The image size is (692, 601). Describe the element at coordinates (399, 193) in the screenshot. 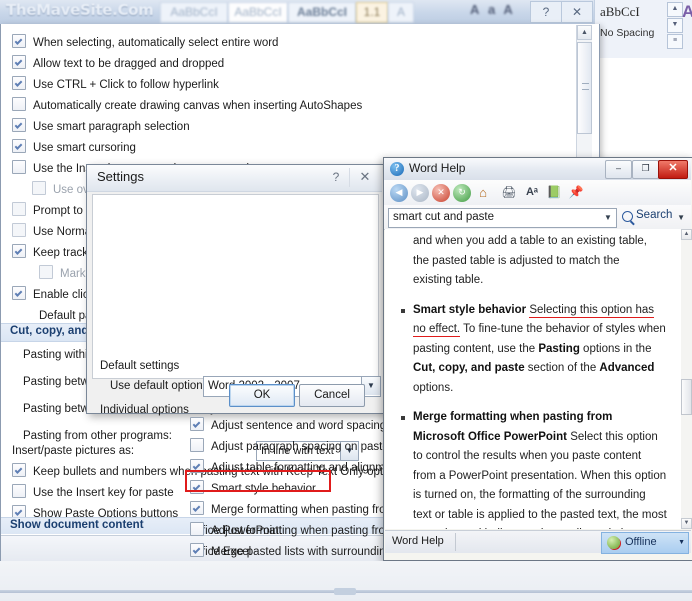

I see `back-icon: ◀` at that location.